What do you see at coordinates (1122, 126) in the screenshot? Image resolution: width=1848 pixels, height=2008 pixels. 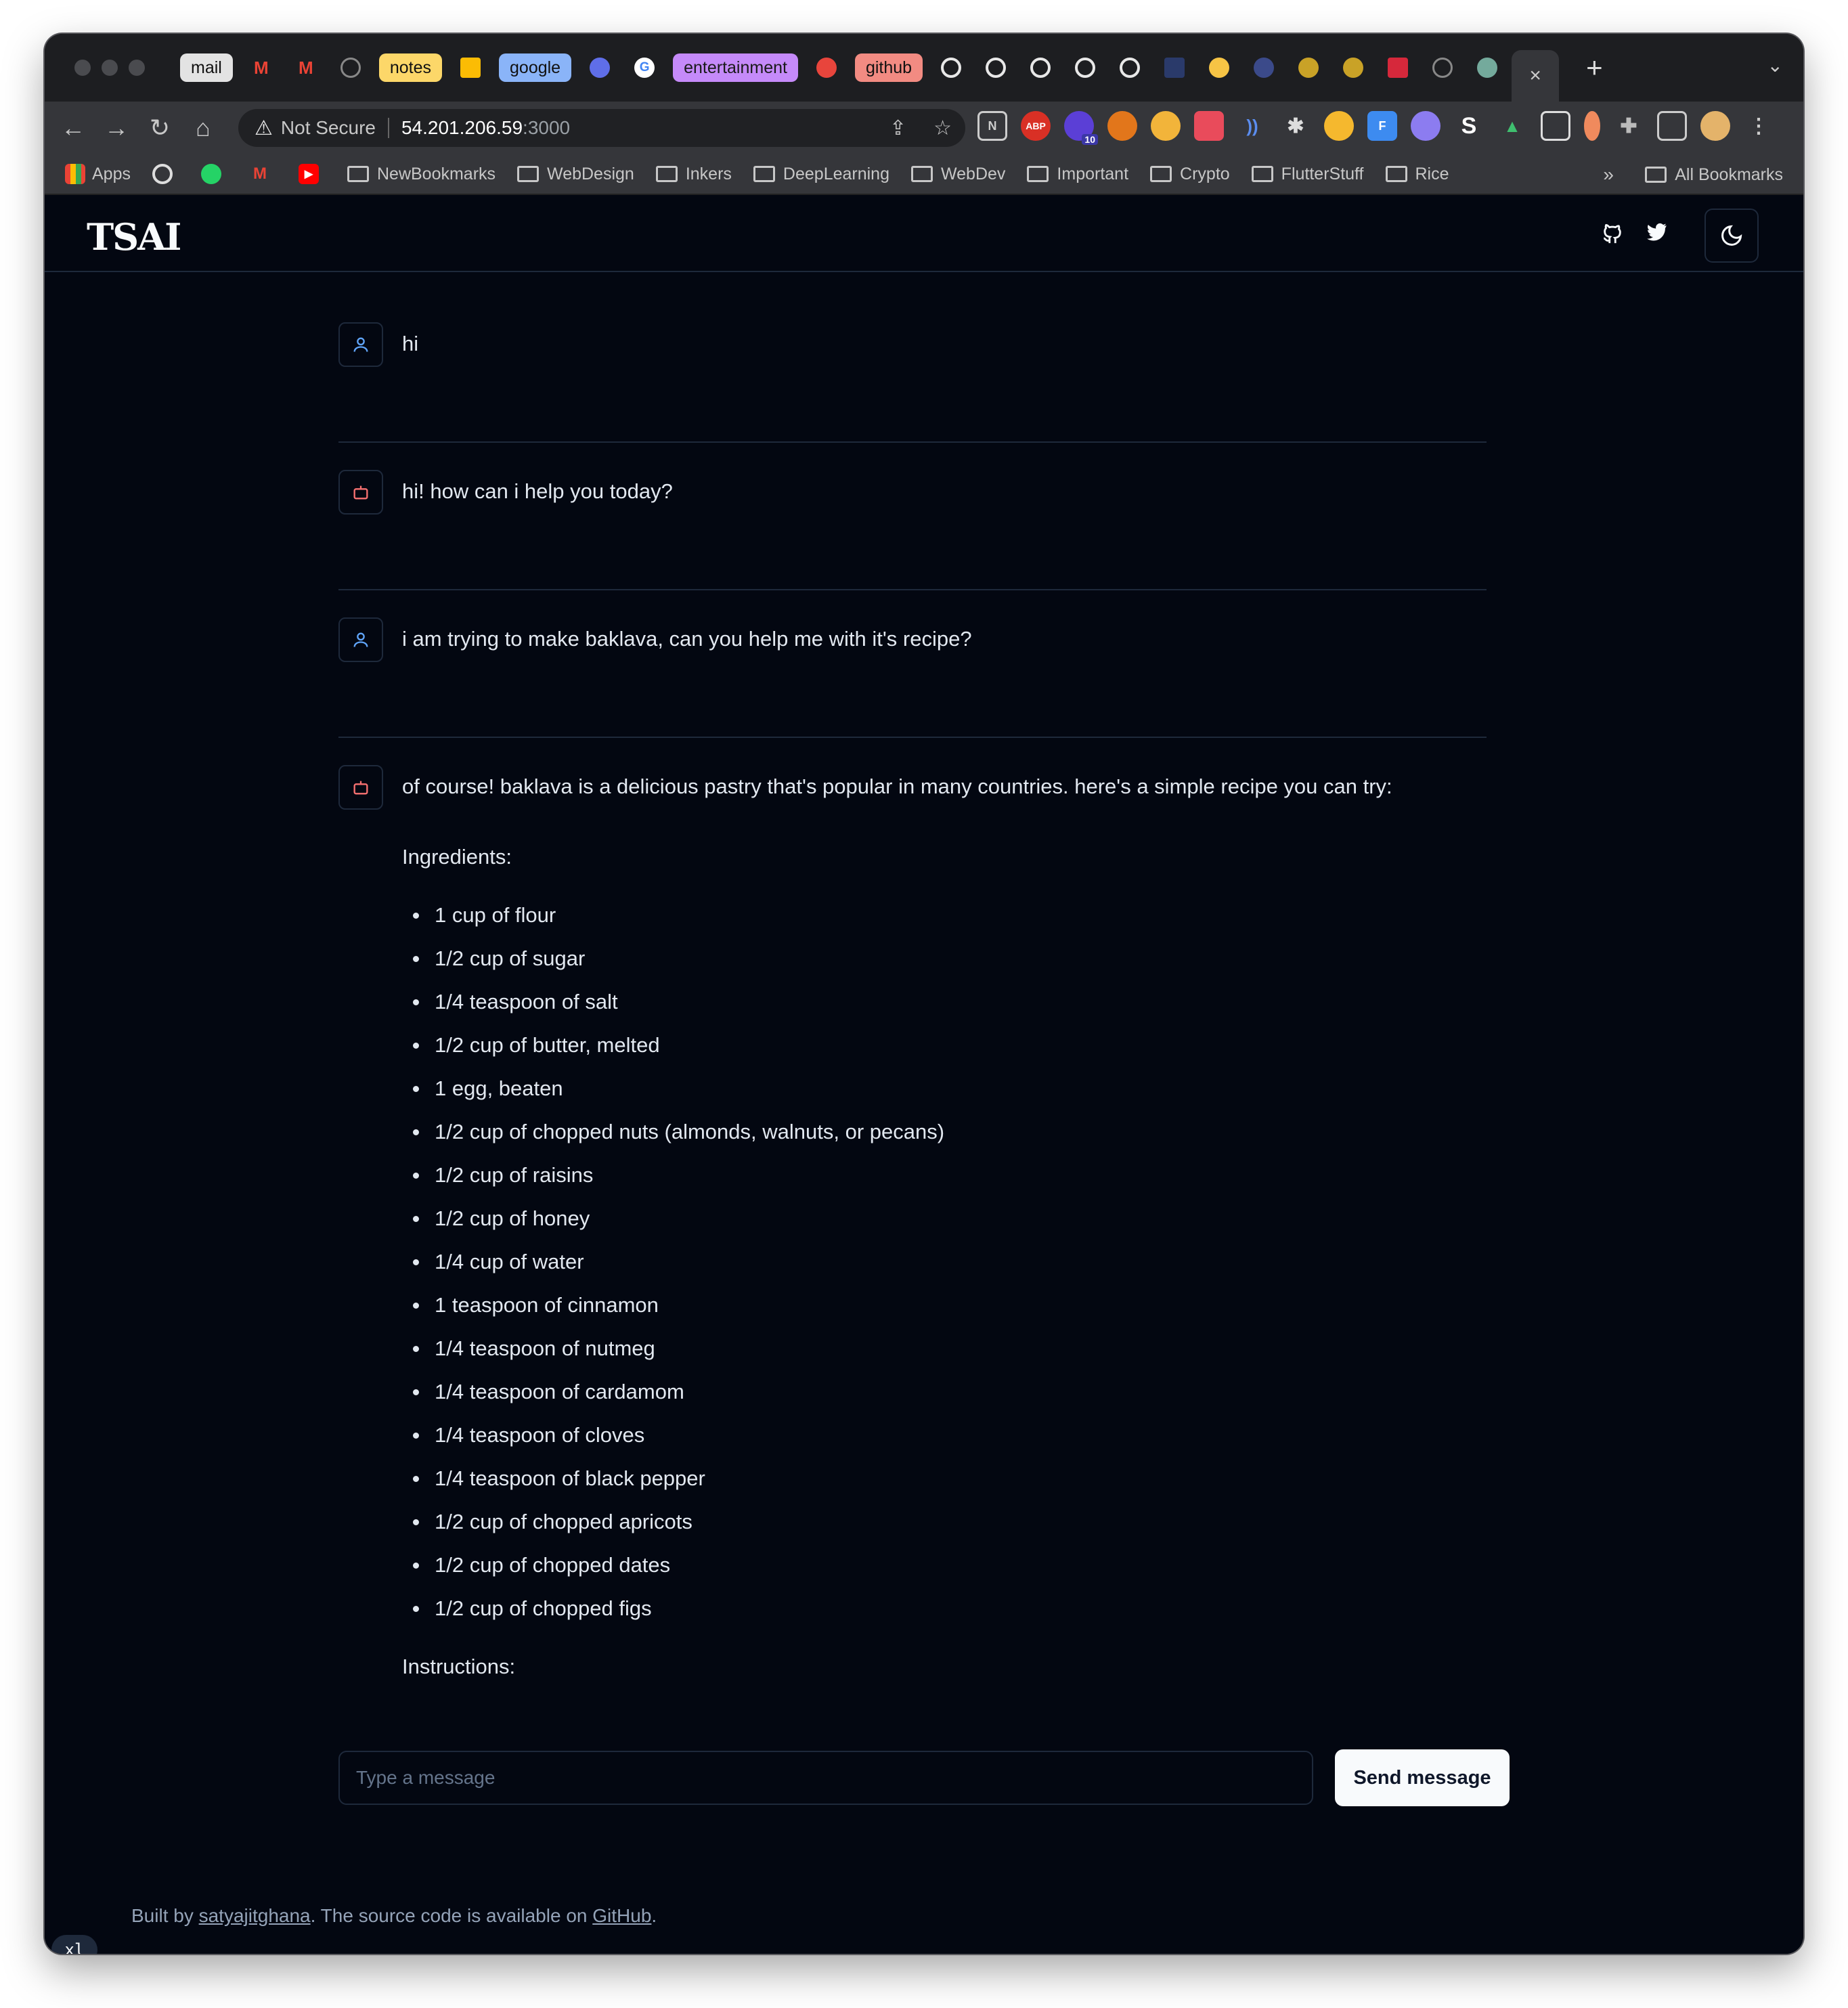 I see `metamask-icon` at bounding box center [1122, 126].